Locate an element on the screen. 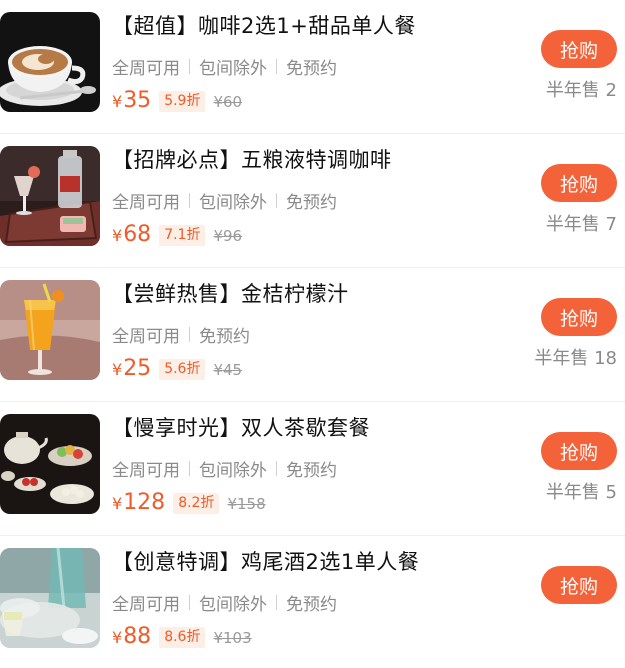 The width and height of the screenshot is (625, 668). sales-count: 半年售 5 is located at coordinates (581, 492).